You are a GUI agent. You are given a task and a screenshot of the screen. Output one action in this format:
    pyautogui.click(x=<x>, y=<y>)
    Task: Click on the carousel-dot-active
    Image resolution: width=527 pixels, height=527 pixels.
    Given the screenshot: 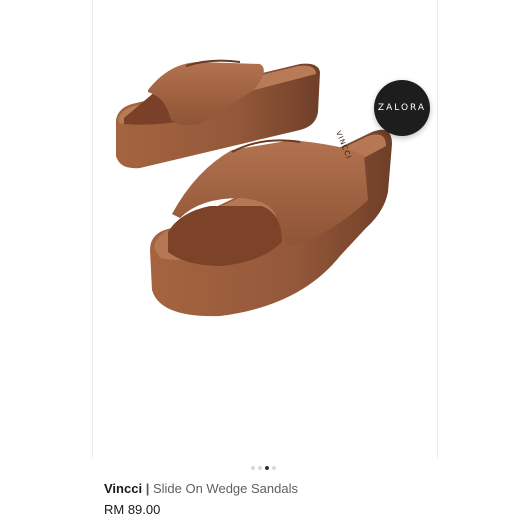 What is the action you would take?
    pyautogui.click(x=267, y=468)
    